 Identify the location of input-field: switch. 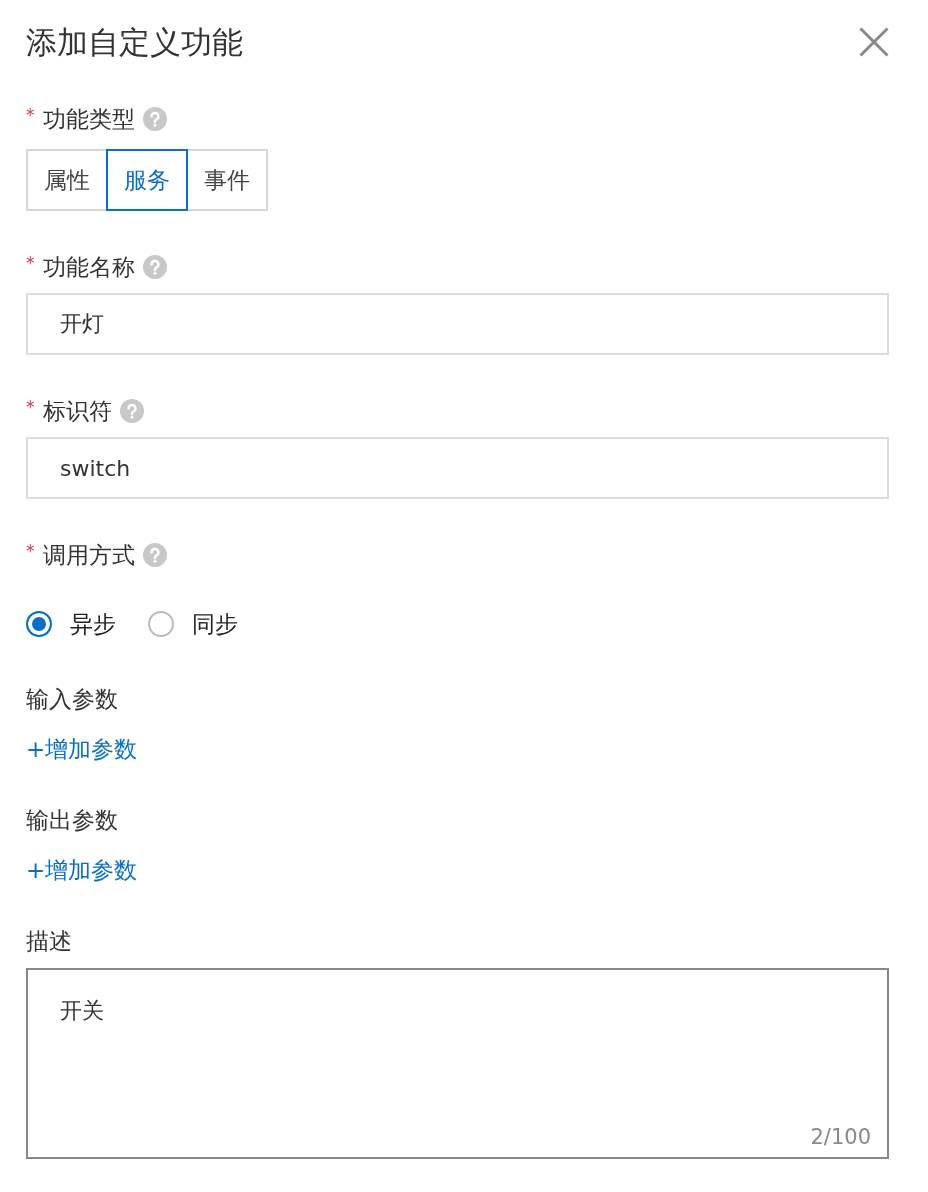
(457, 468).